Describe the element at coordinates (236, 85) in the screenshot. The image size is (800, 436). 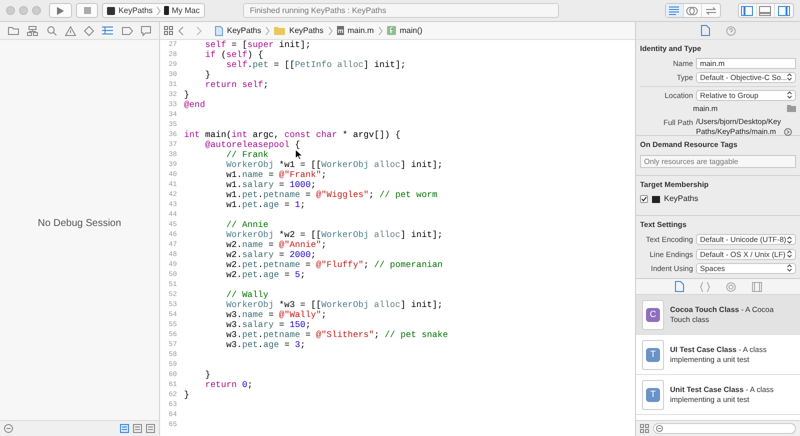
I see `code-line: return self;` at that location.